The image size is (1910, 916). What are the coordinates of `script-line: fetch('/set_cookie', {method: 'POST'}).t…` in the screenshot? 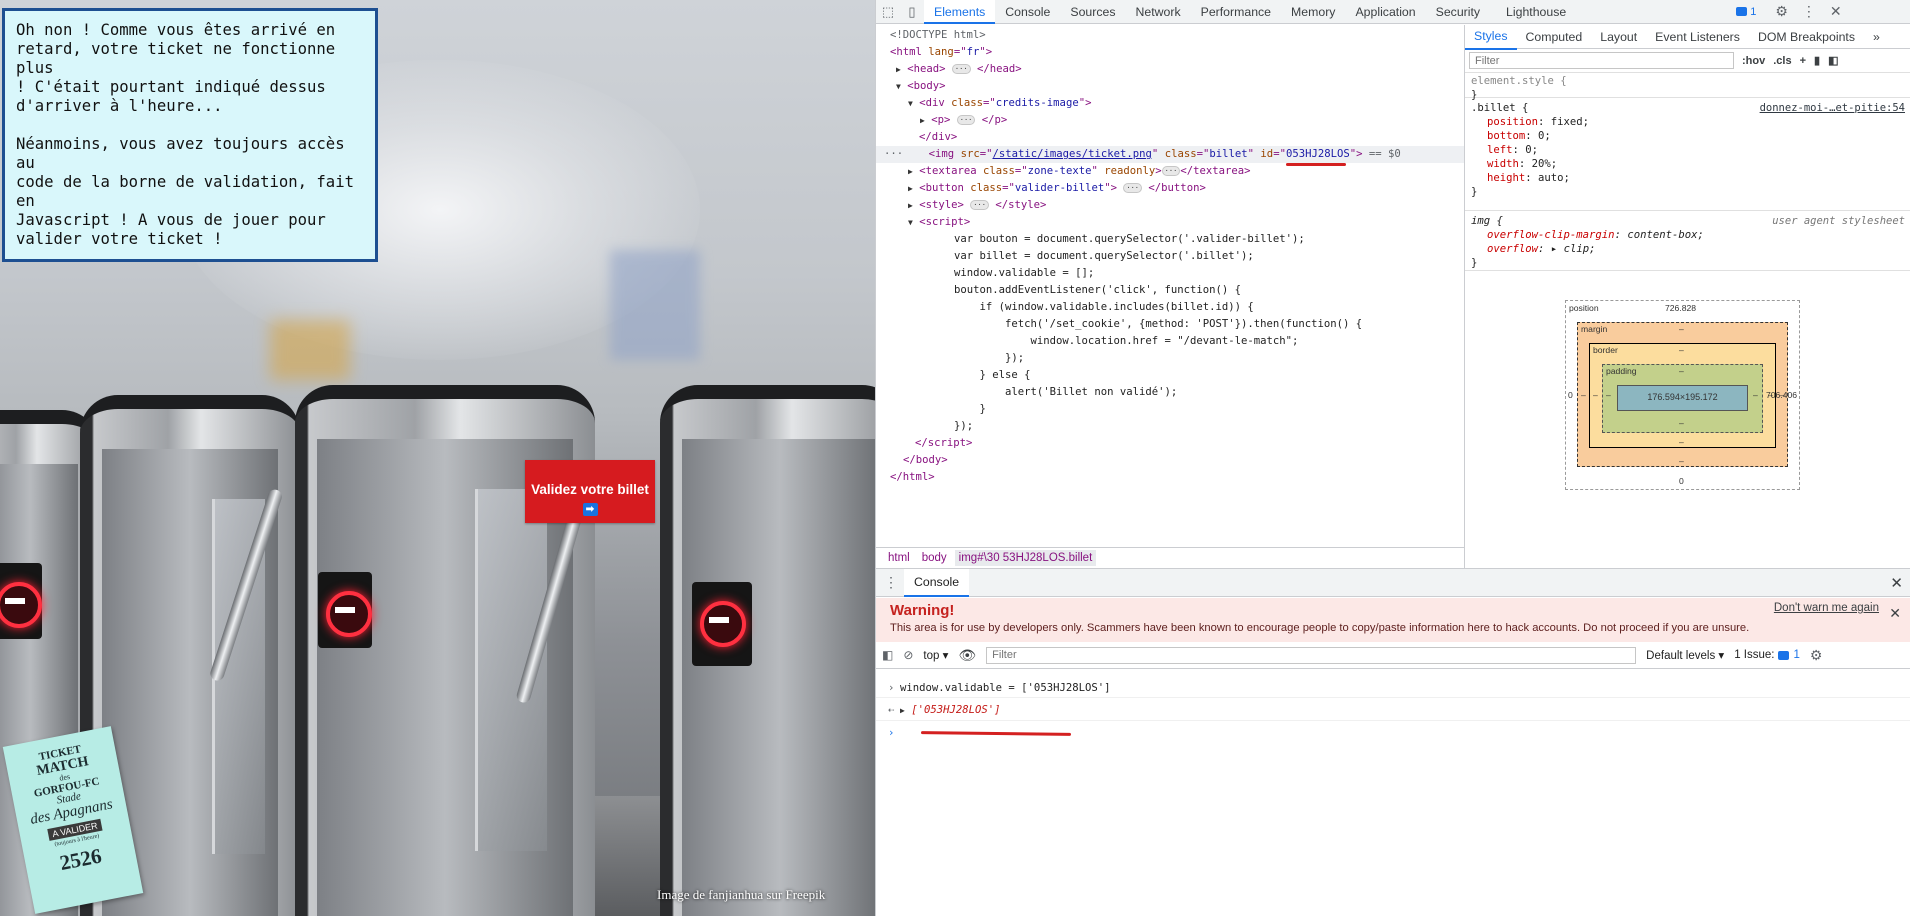 It's located at (1158, 324).